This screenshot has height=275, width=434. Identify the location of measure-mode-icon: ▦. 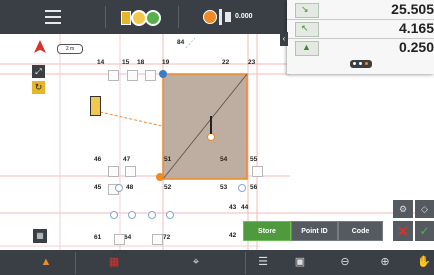
(114, 262).